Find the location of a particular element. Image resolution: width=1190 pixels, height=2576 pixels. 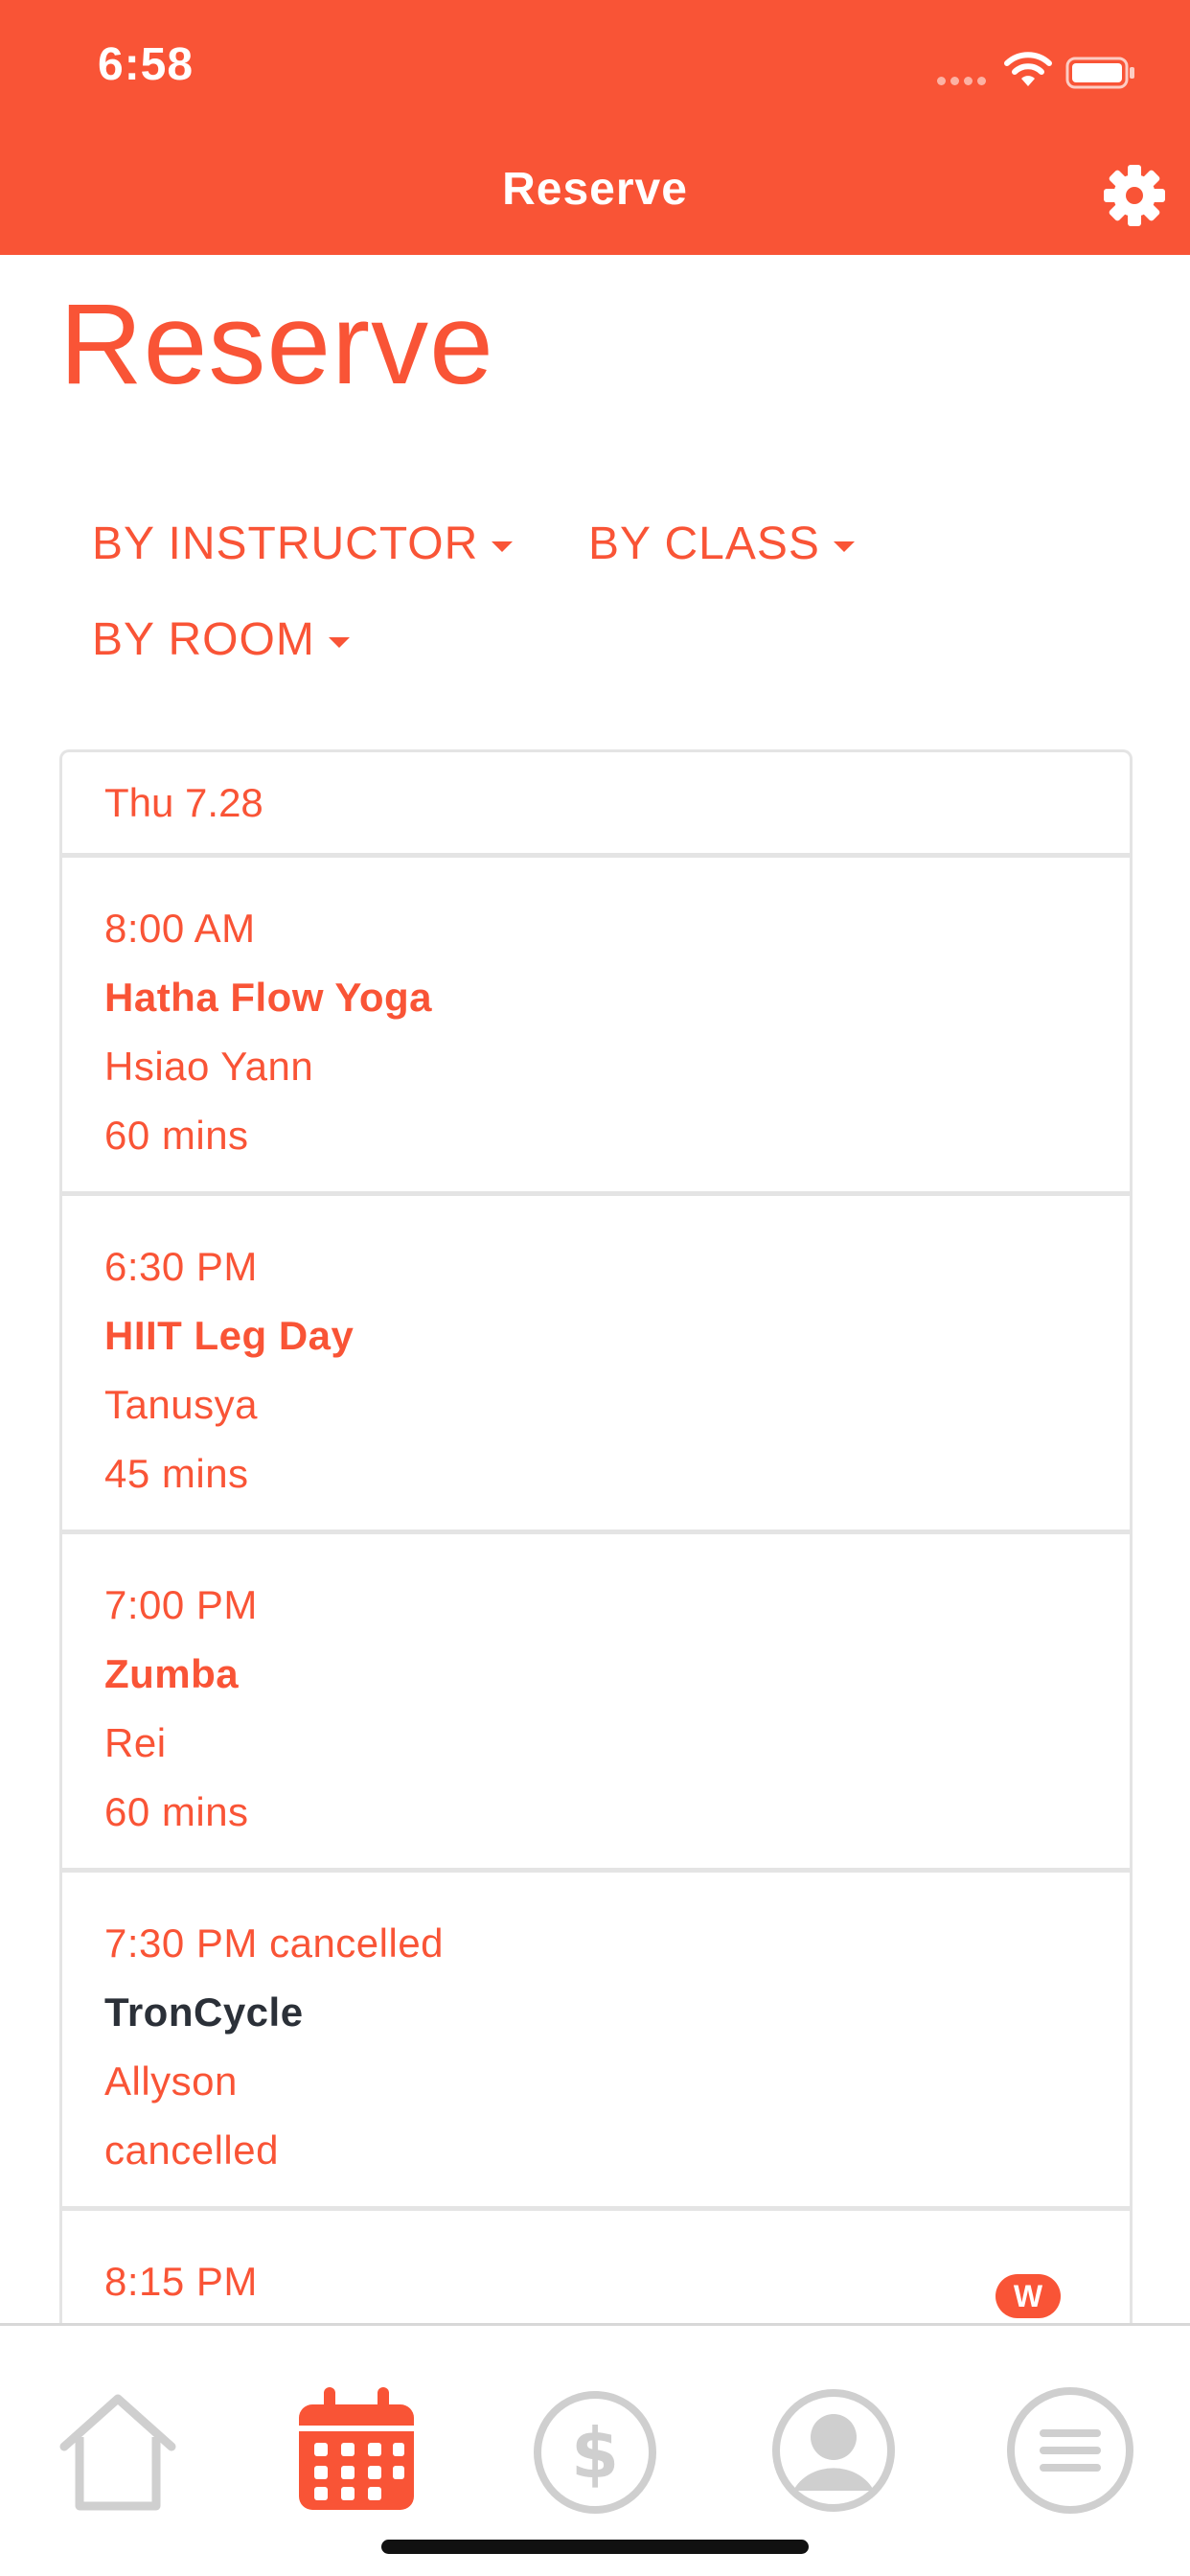

tab-bar: $ is located at coordinates (595, 2449).